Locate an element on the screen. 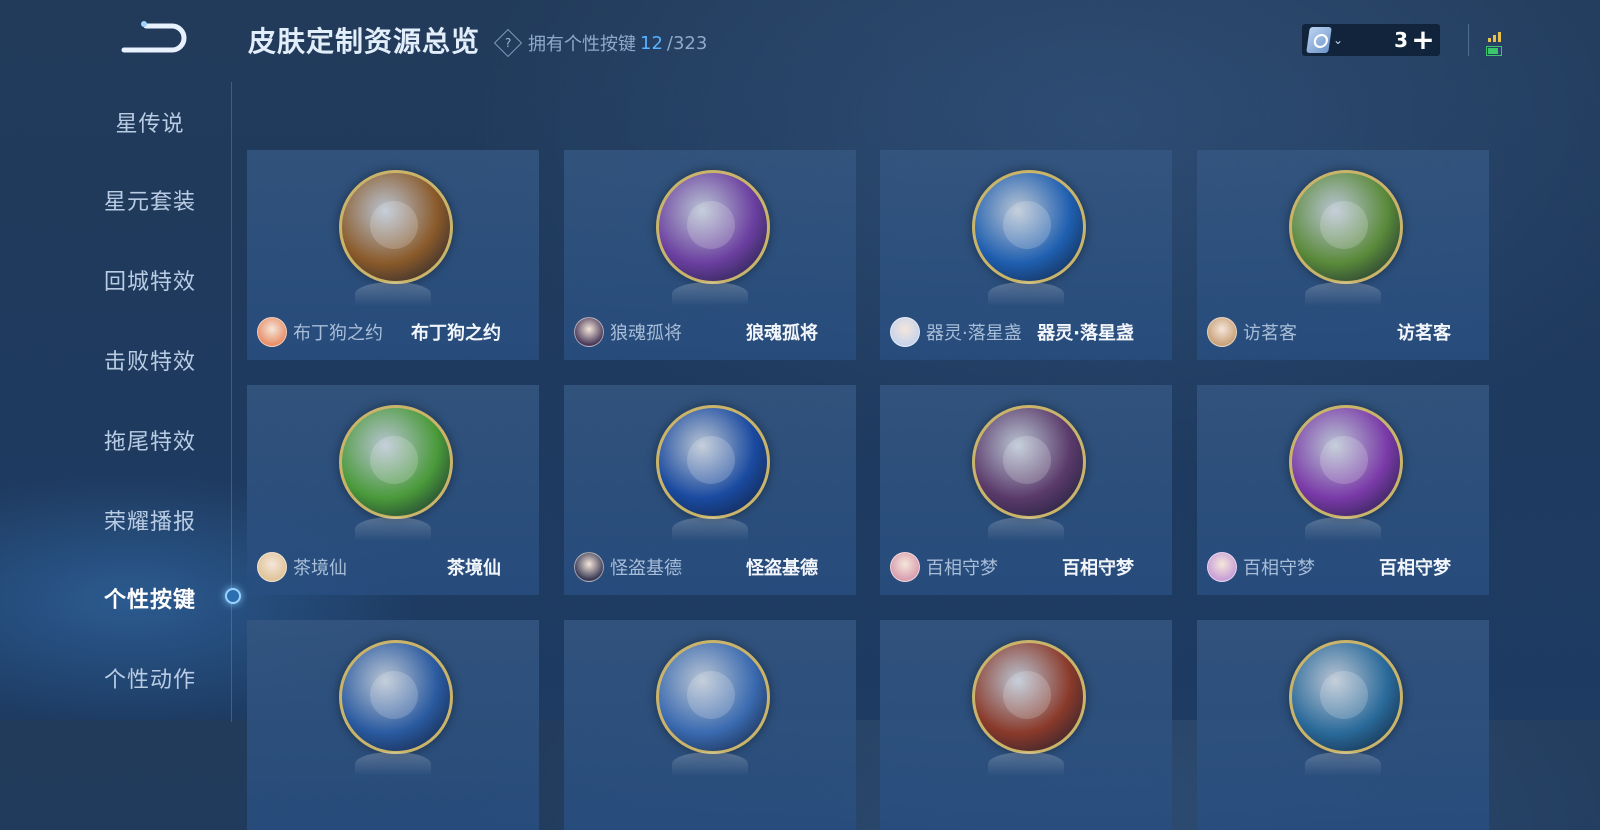 The height and width of the screenshot is (830, 1600). card-info: 狼魂孤将 狼魂孤将 is located at coordinates (710, 332).